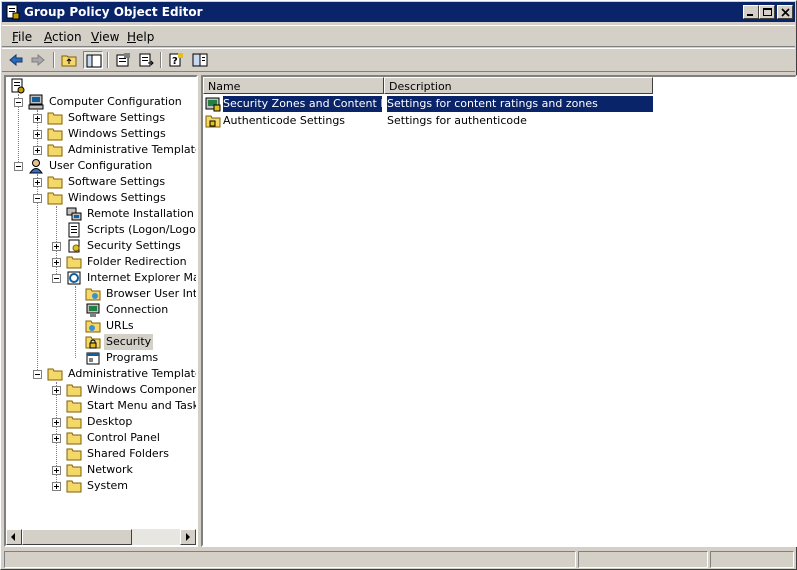 This screenshot has height=570, width=797. Describe the element at coordinates (101, 102) in the screenshot. I see `tree-item-computer-configuration: Computer Configuration` at that location.